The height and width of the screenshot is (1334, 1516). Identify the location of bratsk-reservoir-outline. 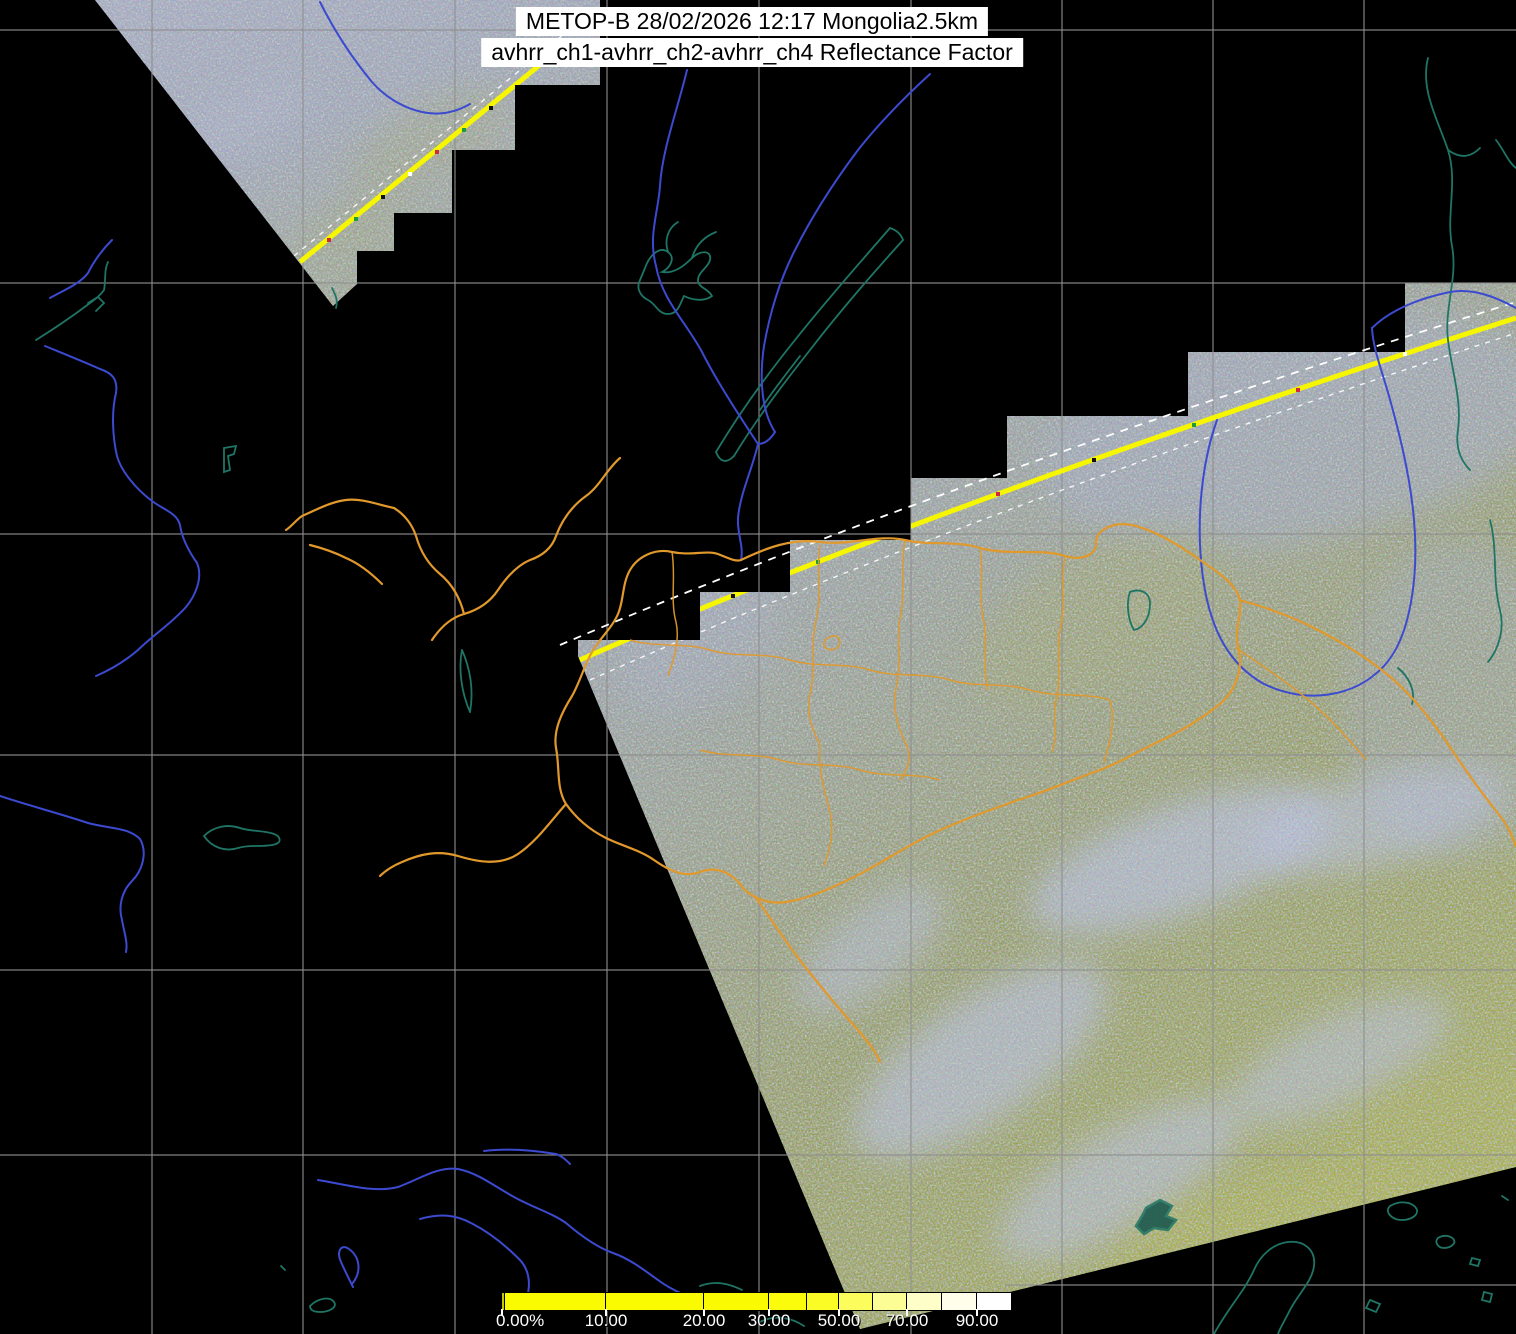
(675, 282).